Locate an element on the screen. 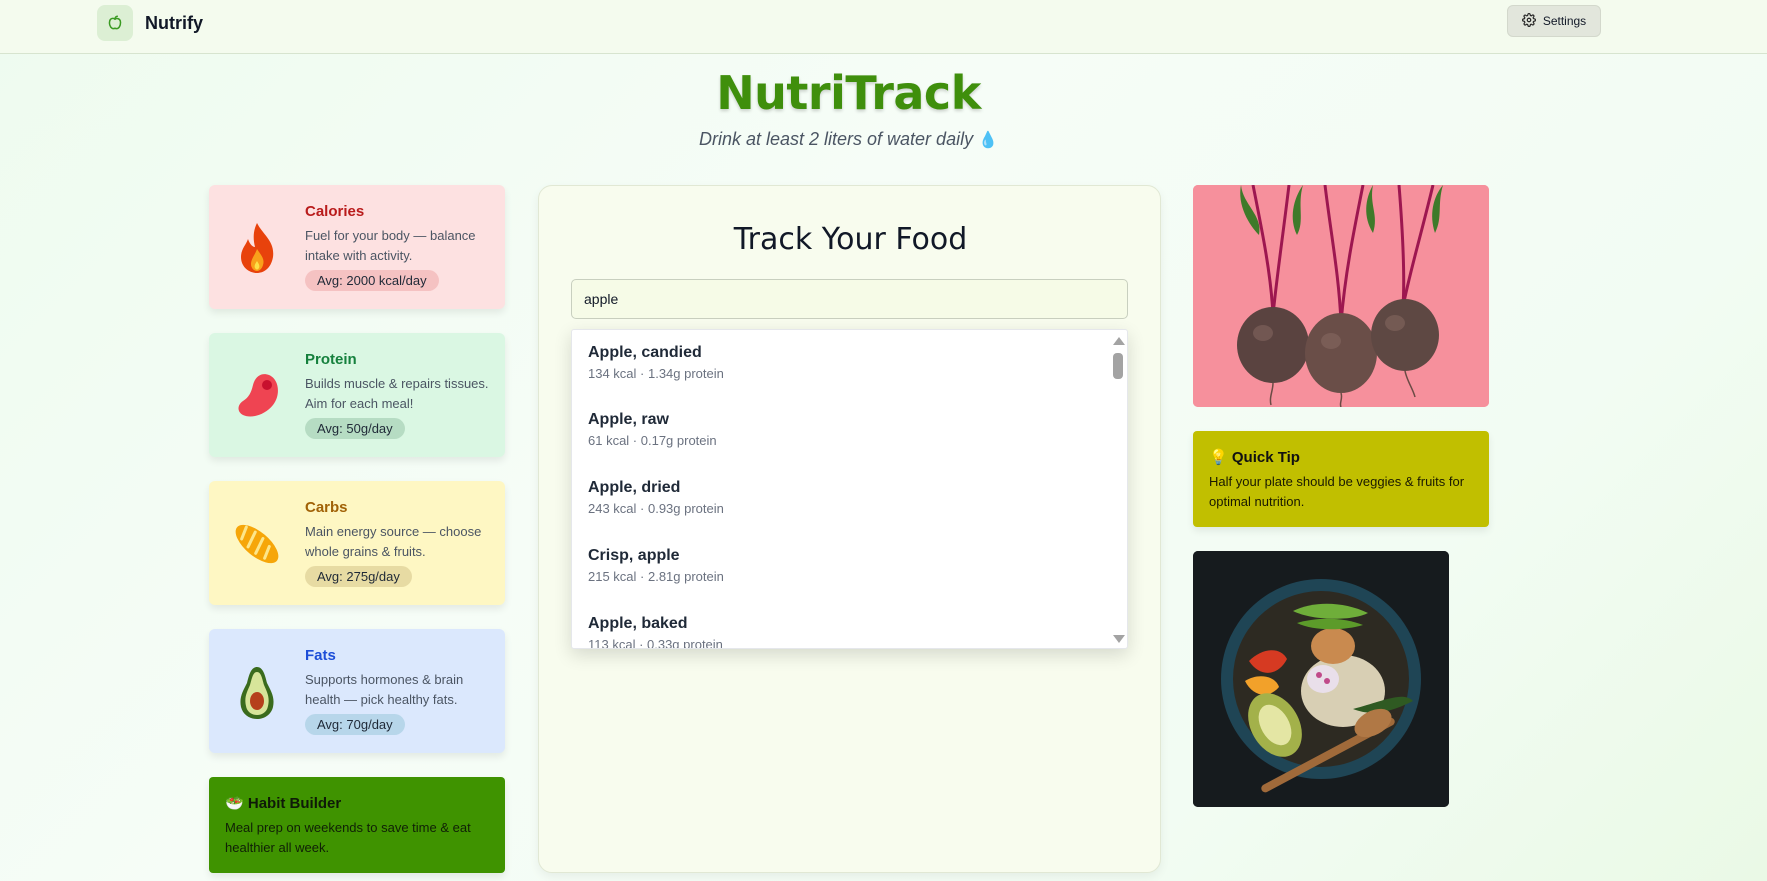 The width and height of the screenshot is (1767, 881). result-name: Apple, candied is located at coordinates (645, 352).